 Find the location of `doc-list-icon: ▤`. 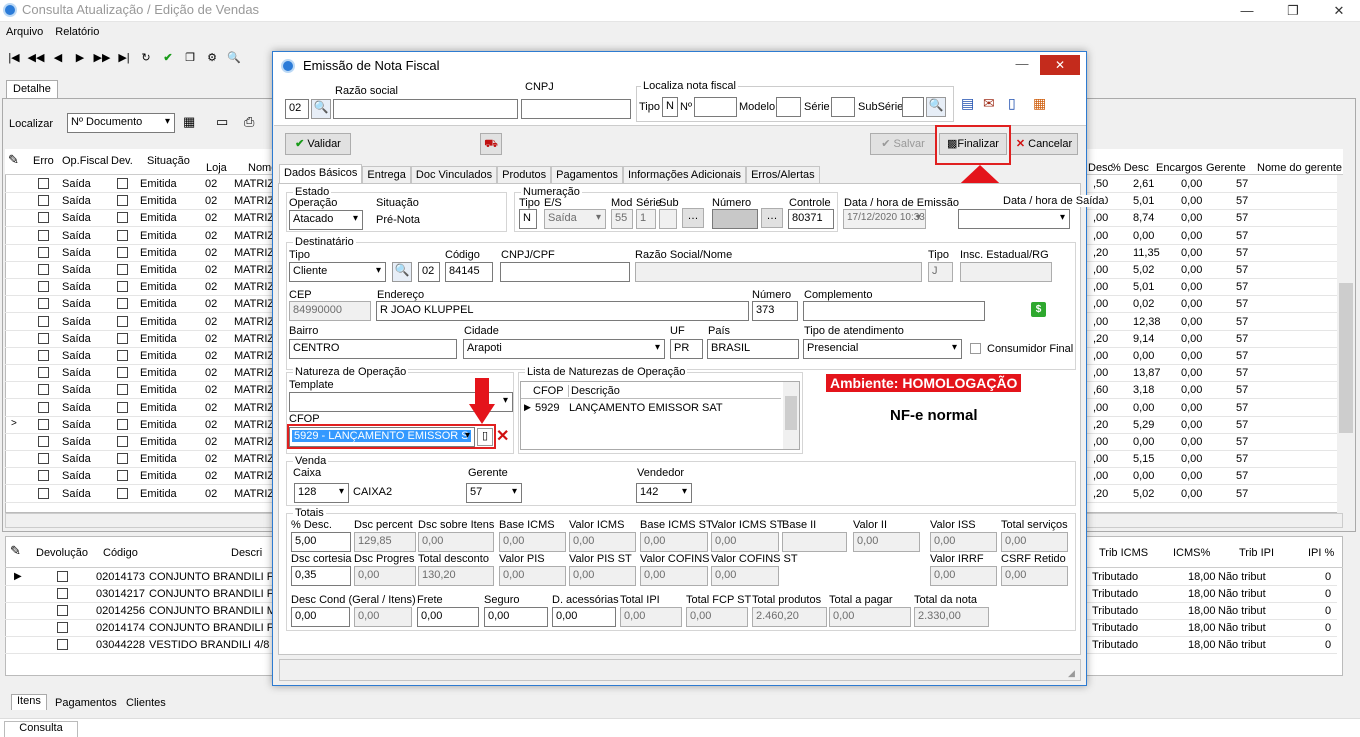

doc-list-icon: ▤ is located at coordinates (967, 103).